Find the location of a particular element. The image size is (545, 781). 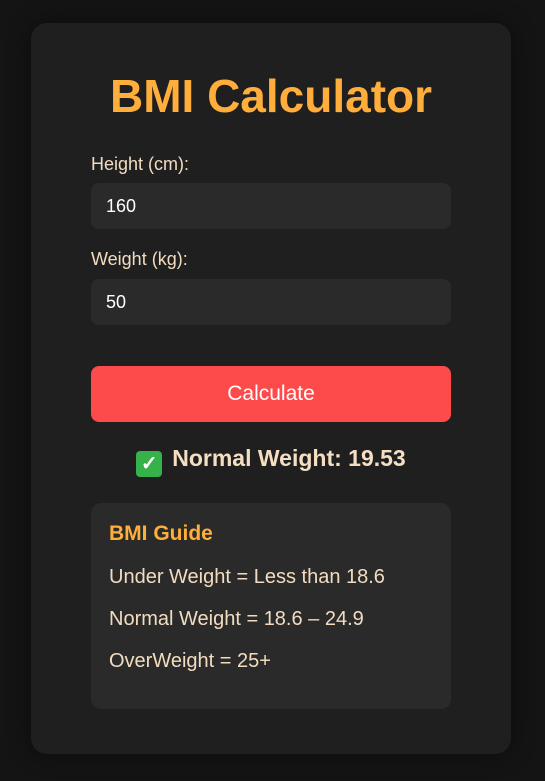

height-label: Height (cm): is located at coordinates (140, 164).